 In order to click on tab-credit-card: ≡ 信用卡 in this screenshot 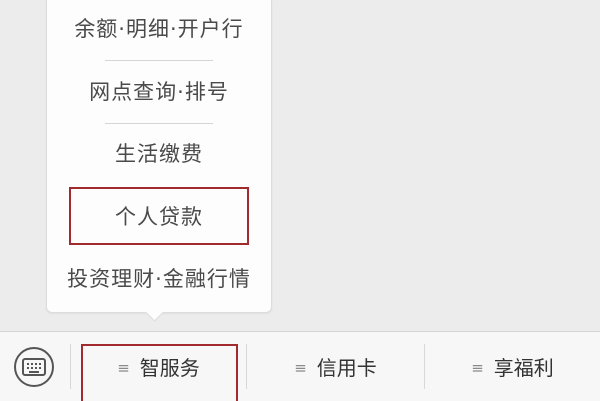, I will do `click(335, 366)`.